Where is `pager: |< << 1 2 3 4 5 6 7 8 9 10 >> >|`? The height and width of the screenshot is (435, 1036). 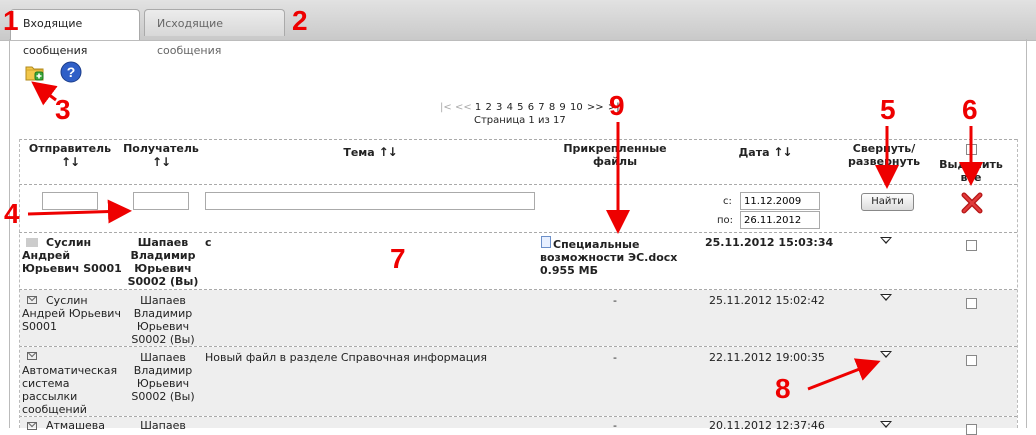 pager: |< << 1 2 3 4 5 6 7 8 9 10 >> >| is located at coordinates (530, 107).